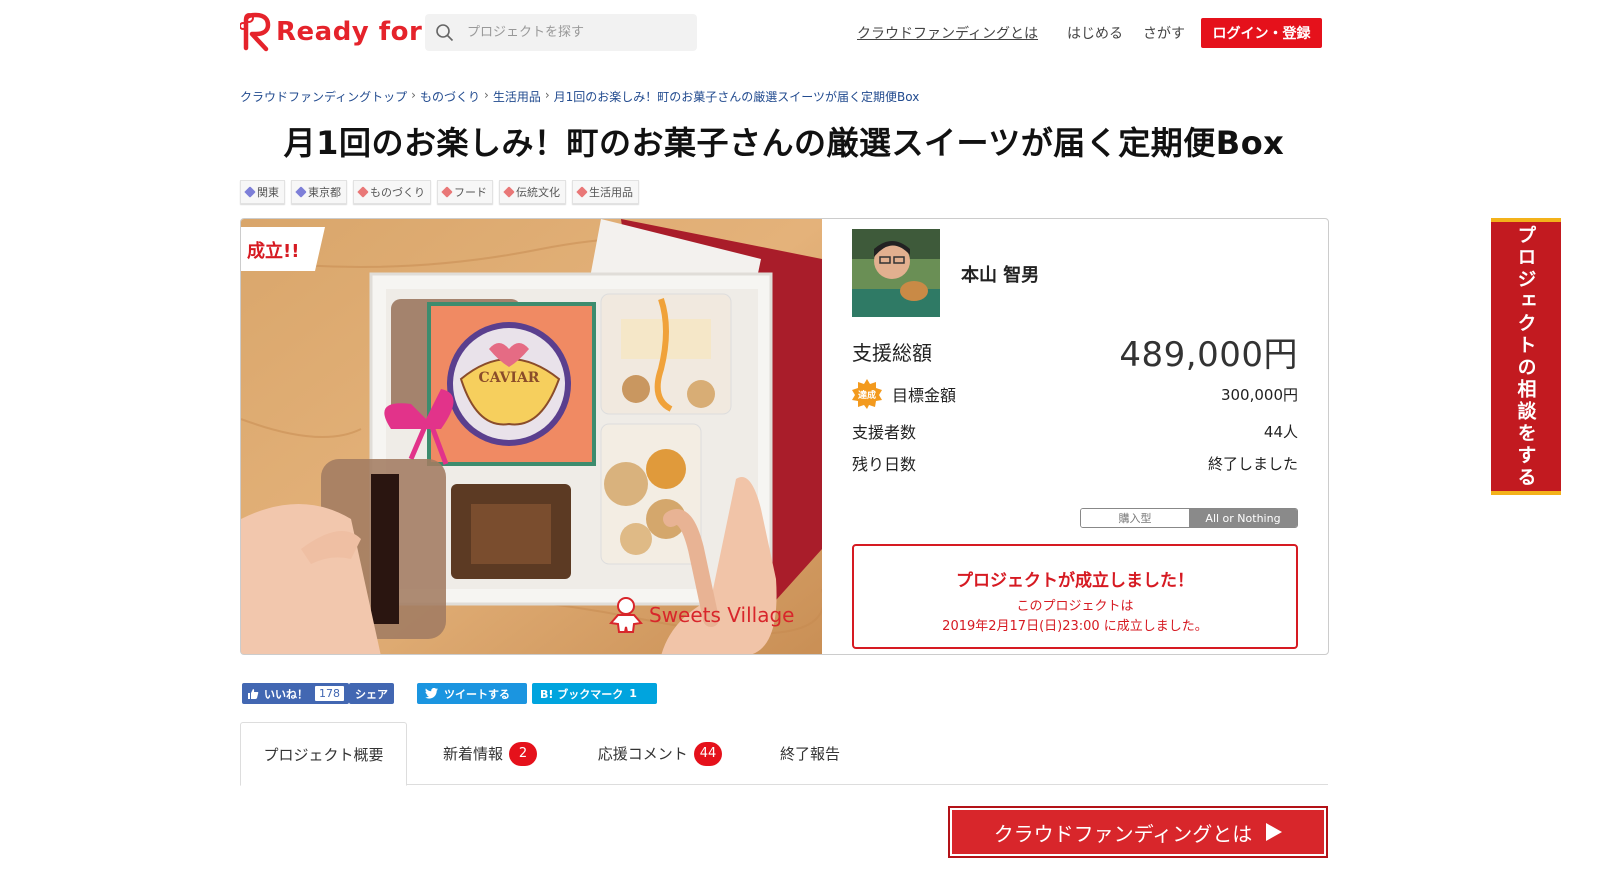 The height and width of the screenshot is (877, 1600). Describe the element at coordinates (450, 96) in the screenshot. I see `breadcrumb-item: ものづくり` at that location.